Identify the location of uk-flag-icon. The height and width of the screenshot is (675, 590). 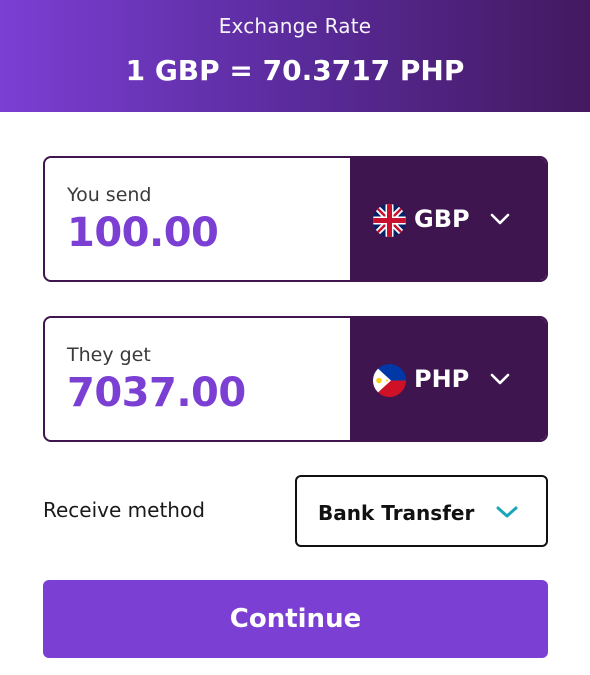
(389, 220).